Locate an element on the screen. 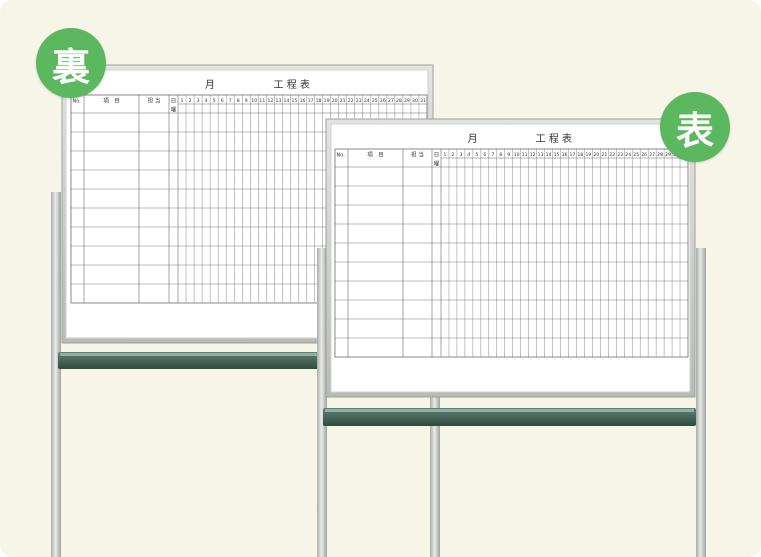  back-stand-pole-left is located at coordinates (56, 374).